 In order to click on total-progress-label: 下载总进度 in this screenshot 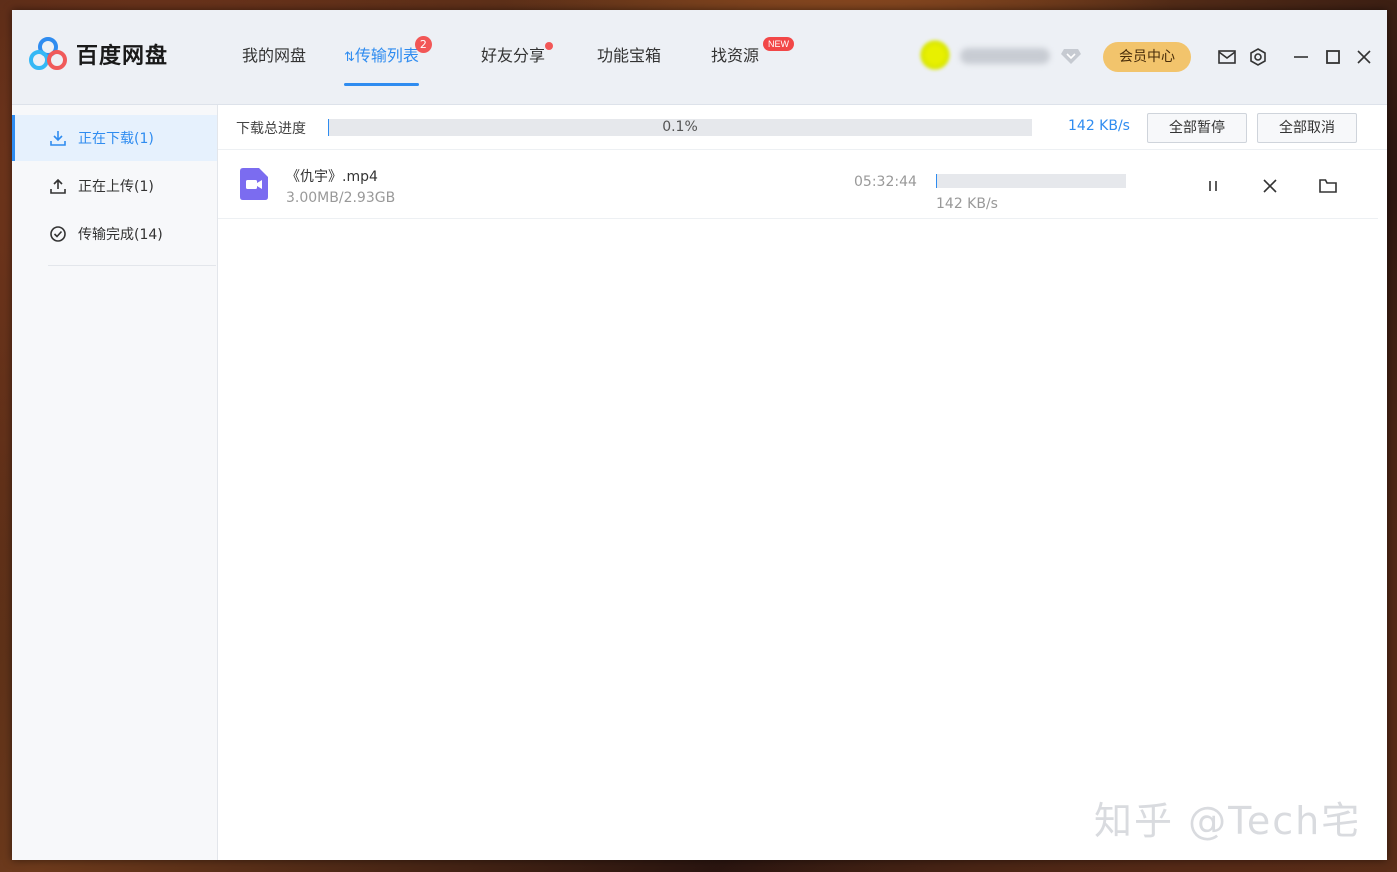, I will do `click(271, 129)`.